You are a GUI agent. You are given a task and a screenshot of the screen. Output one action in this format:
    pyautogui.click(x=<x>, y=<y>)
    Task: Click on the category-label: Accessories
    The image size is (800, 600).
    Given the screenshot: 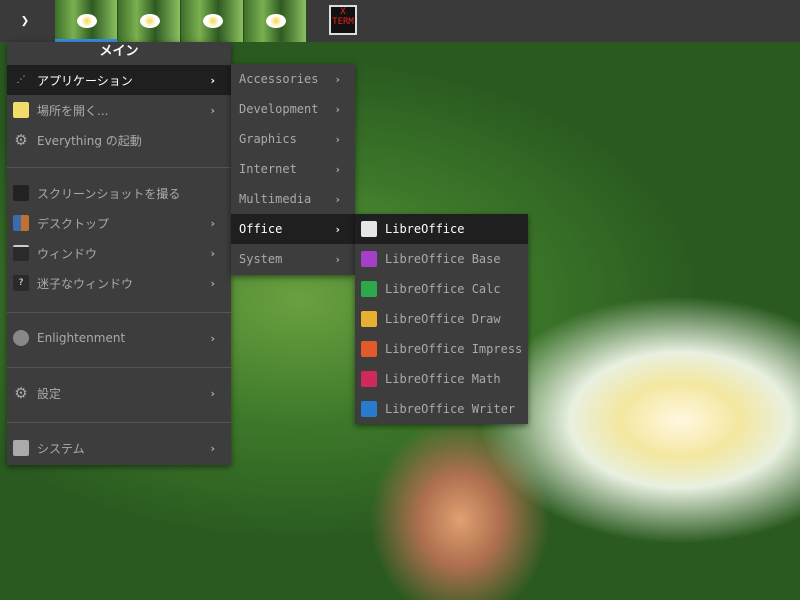 What is the action you would take?
    pyautogui.click(x=279, y=79)
    